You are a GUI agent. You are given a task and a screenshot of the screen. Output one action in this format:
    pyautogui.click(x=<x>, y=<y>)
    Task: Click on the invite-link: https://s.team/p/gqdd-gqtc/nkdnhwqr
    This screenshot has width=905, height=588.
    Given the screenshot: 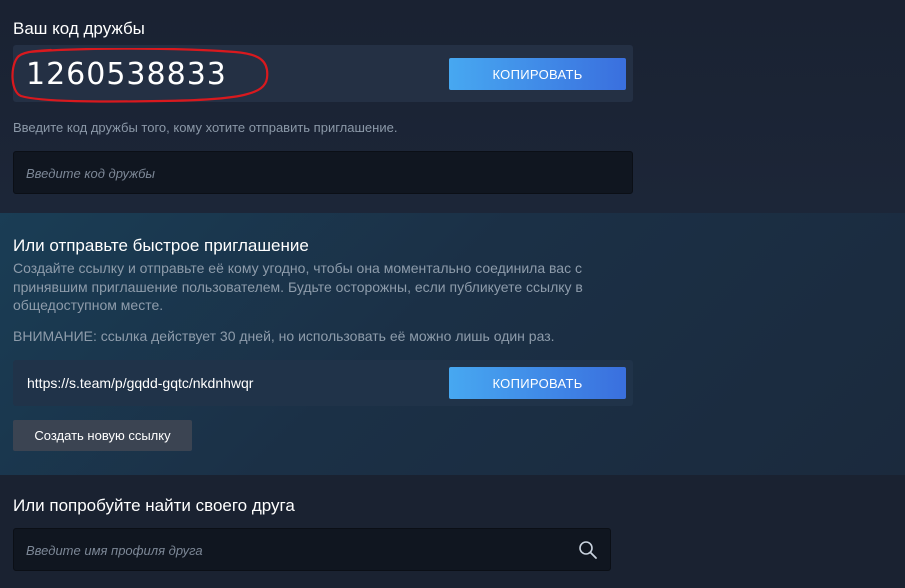 What is the action you would take?
    pyautogui.click(x=140, y=383)
    